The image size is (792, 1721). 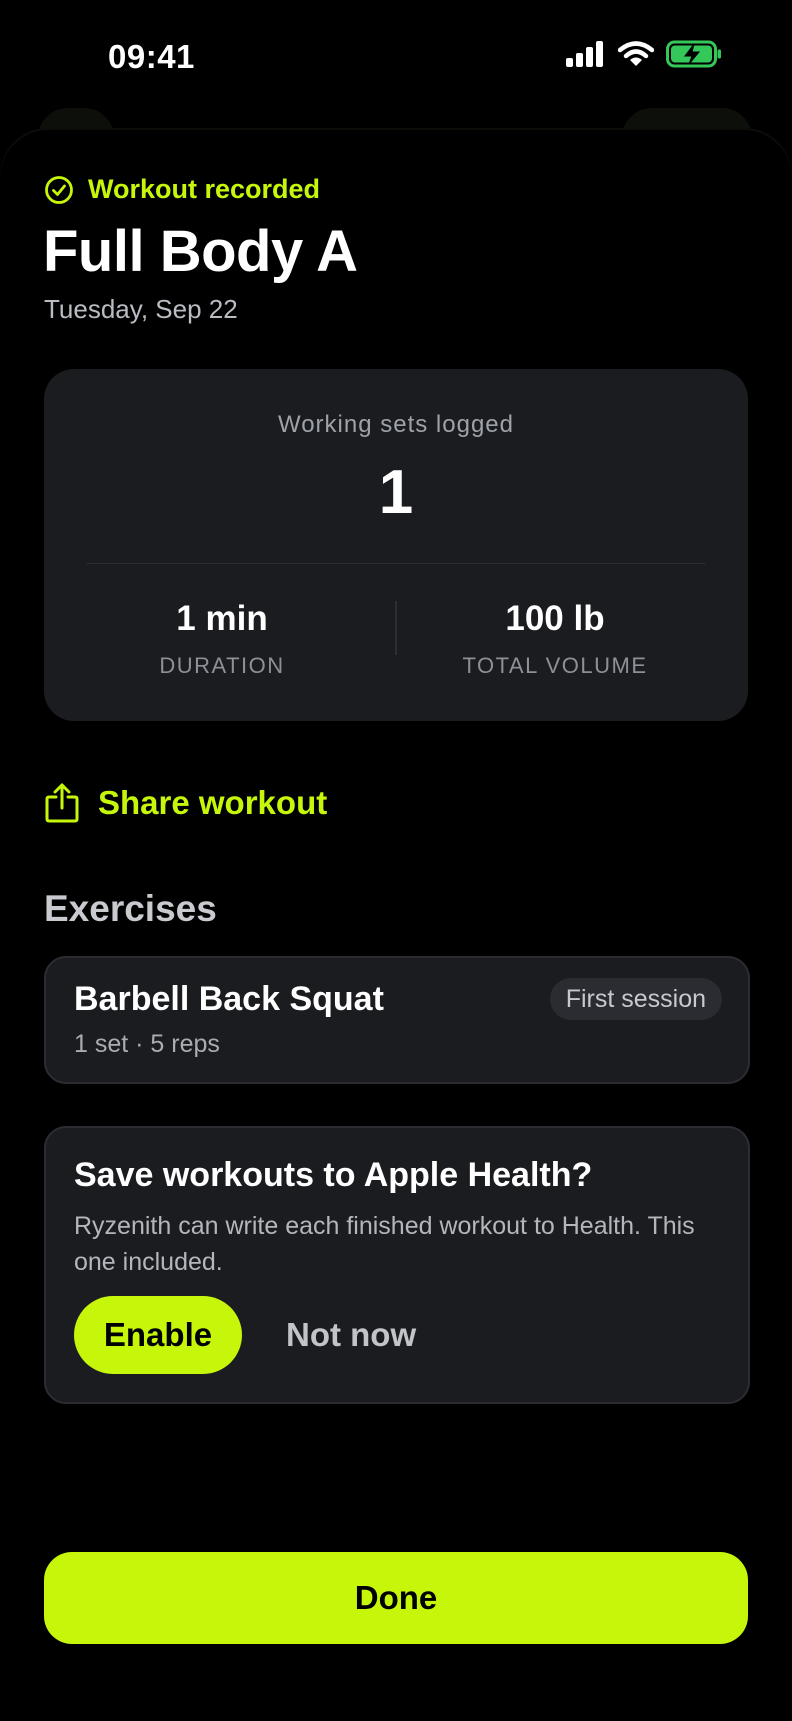 I want to click on share-workout-label: Share workout, so click(x=213, y=802).